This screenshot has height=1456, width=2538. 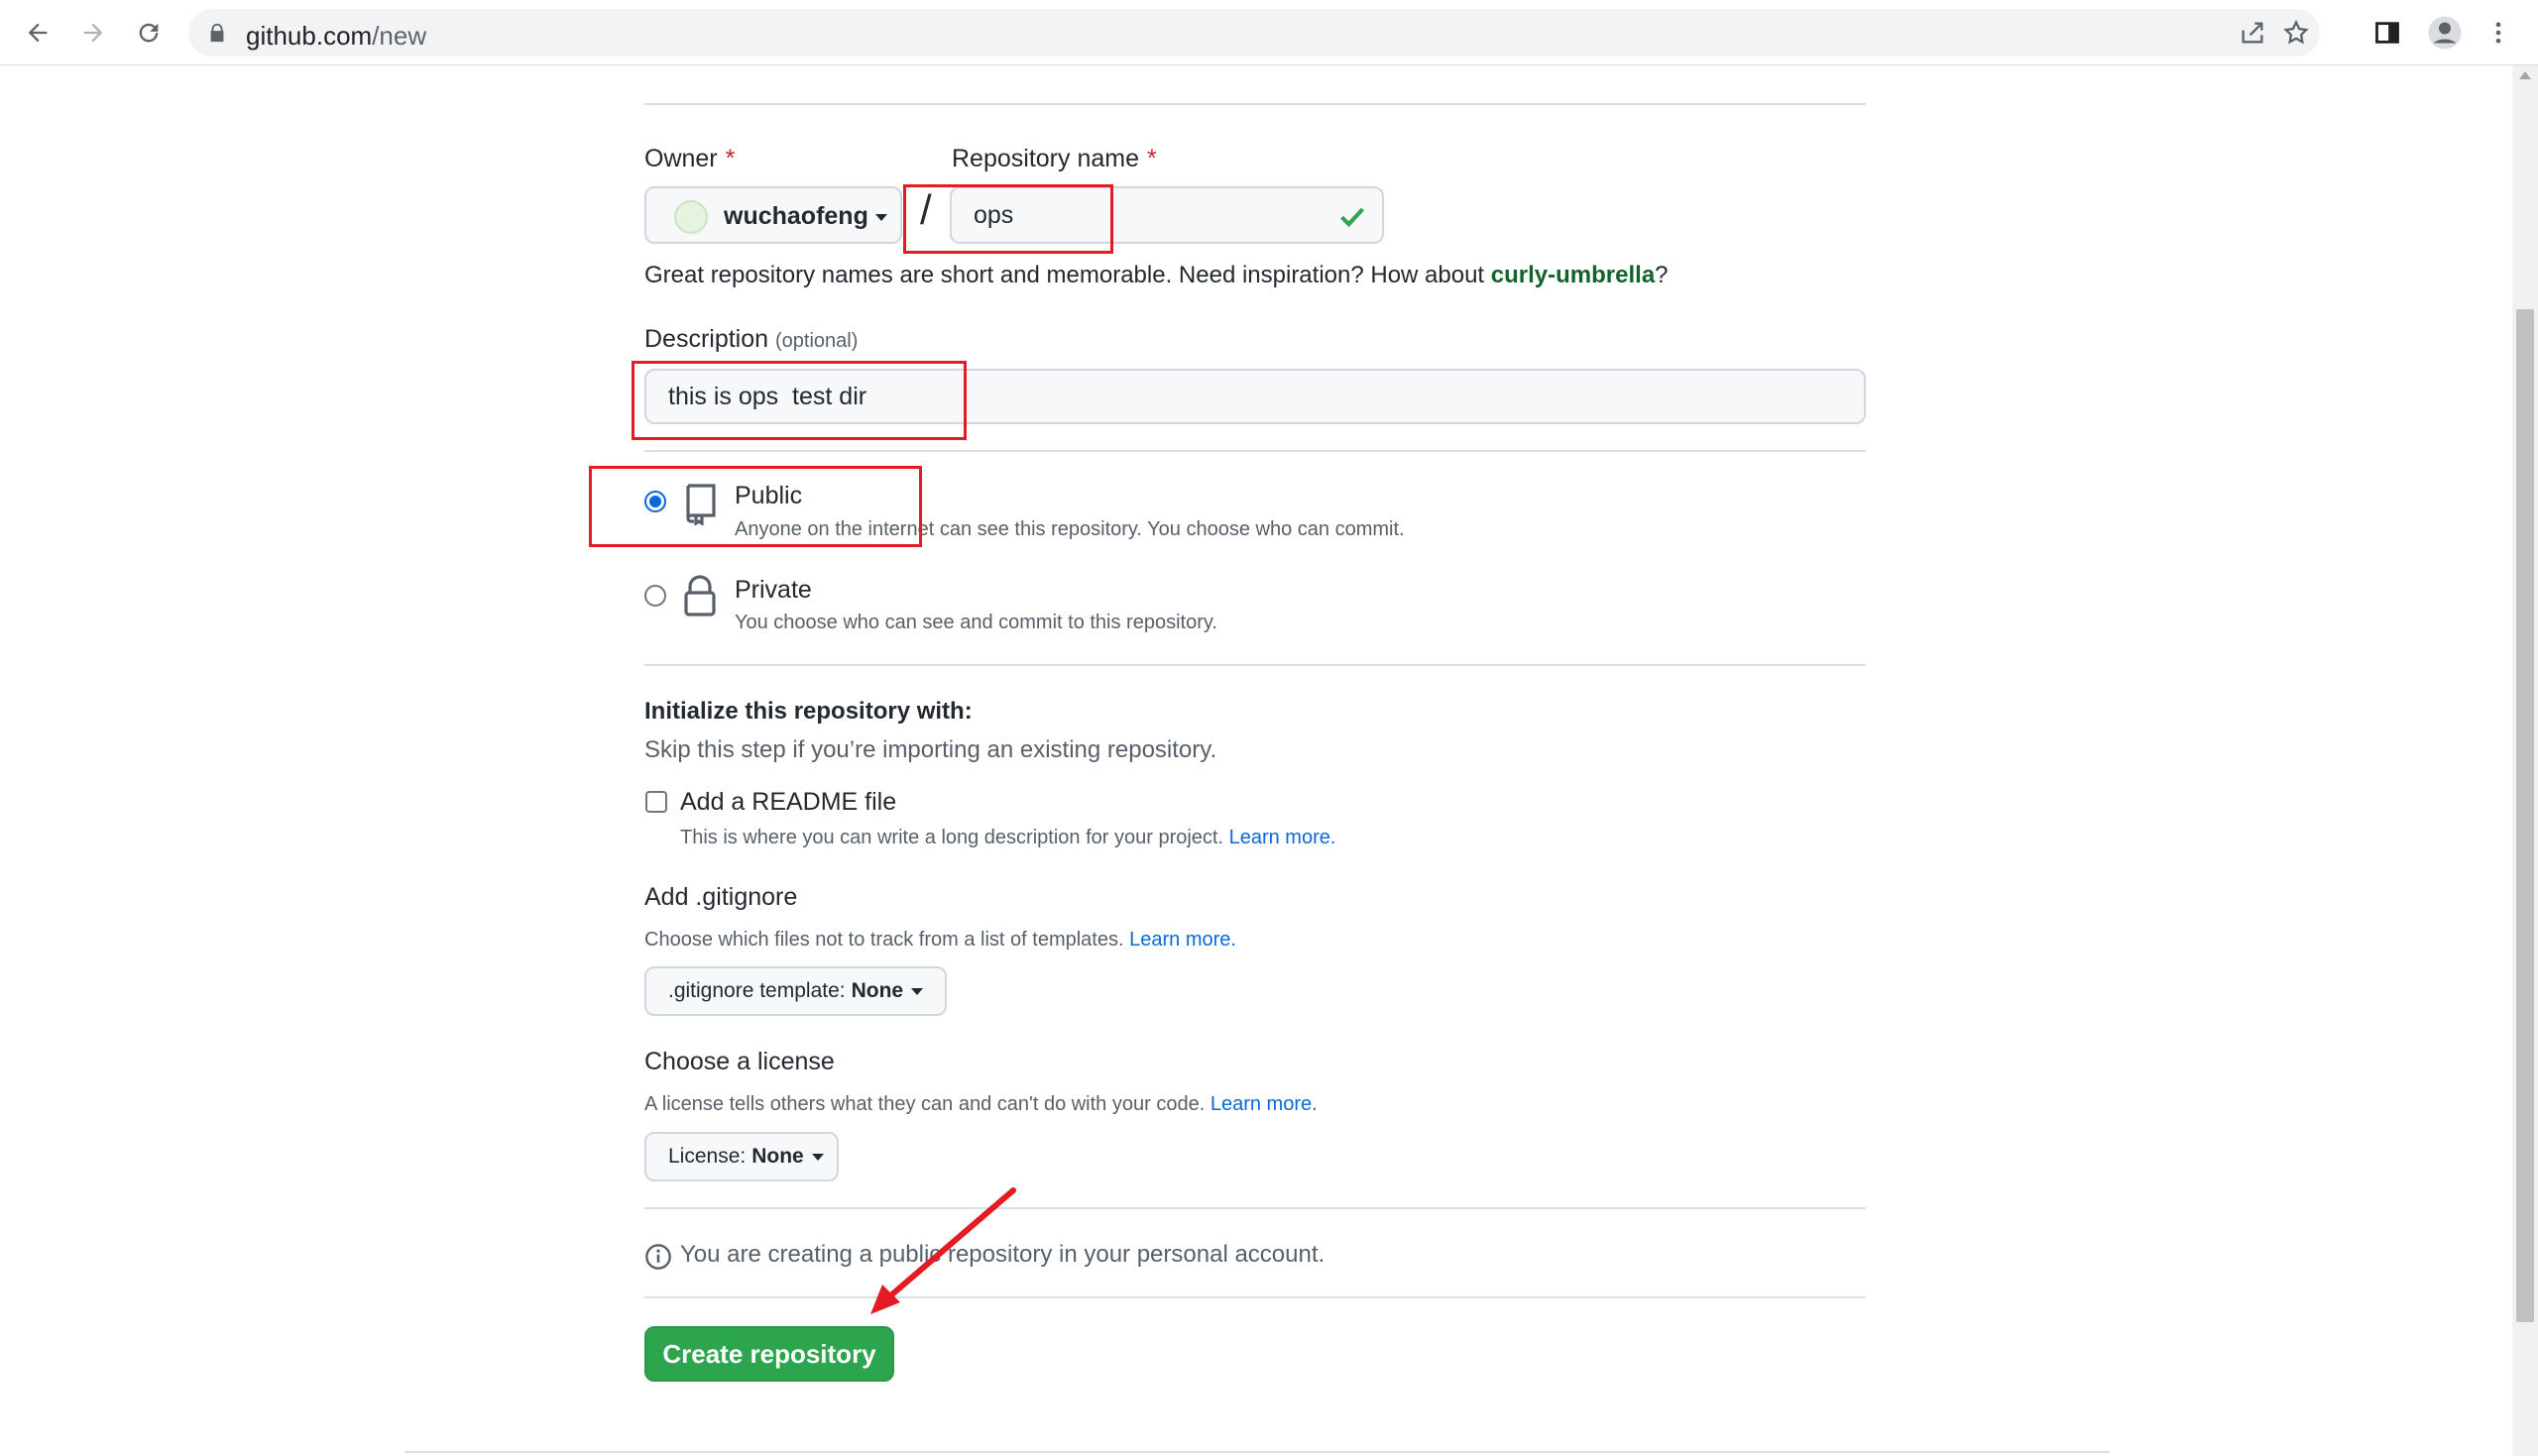 I want to click on readme-checkbox, so click(x=656, y=802).